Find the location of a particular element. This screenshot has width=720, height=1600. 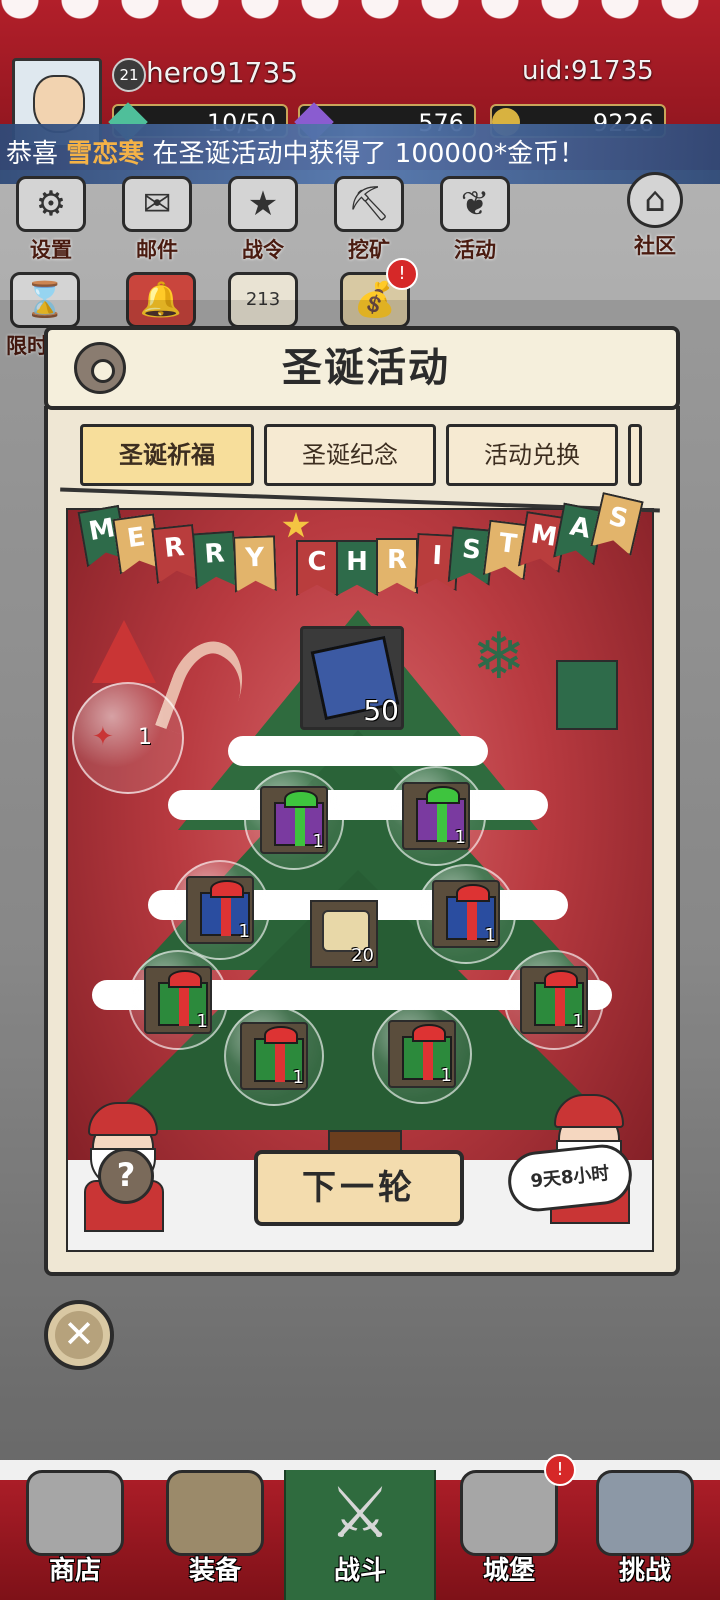

bag-alert-badge: ! is located at coordinates (402, 274).